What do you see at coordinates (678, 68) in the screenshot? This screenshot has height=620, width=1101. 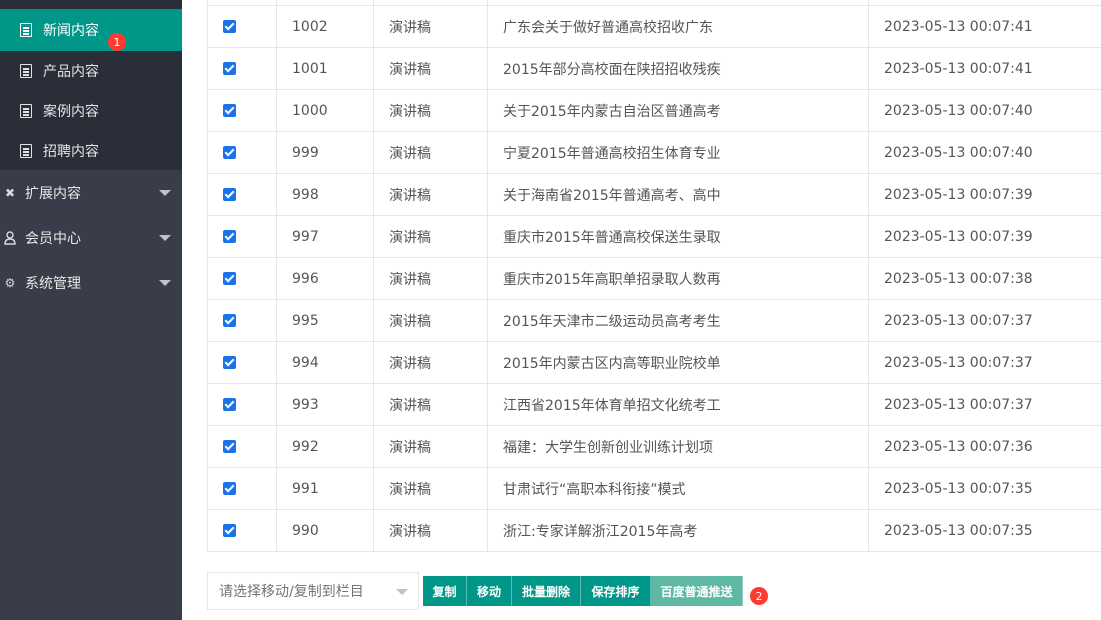 I see `row-title: 2015年部分高校面在陕招招收残疾` at bounding box center [678, 68].